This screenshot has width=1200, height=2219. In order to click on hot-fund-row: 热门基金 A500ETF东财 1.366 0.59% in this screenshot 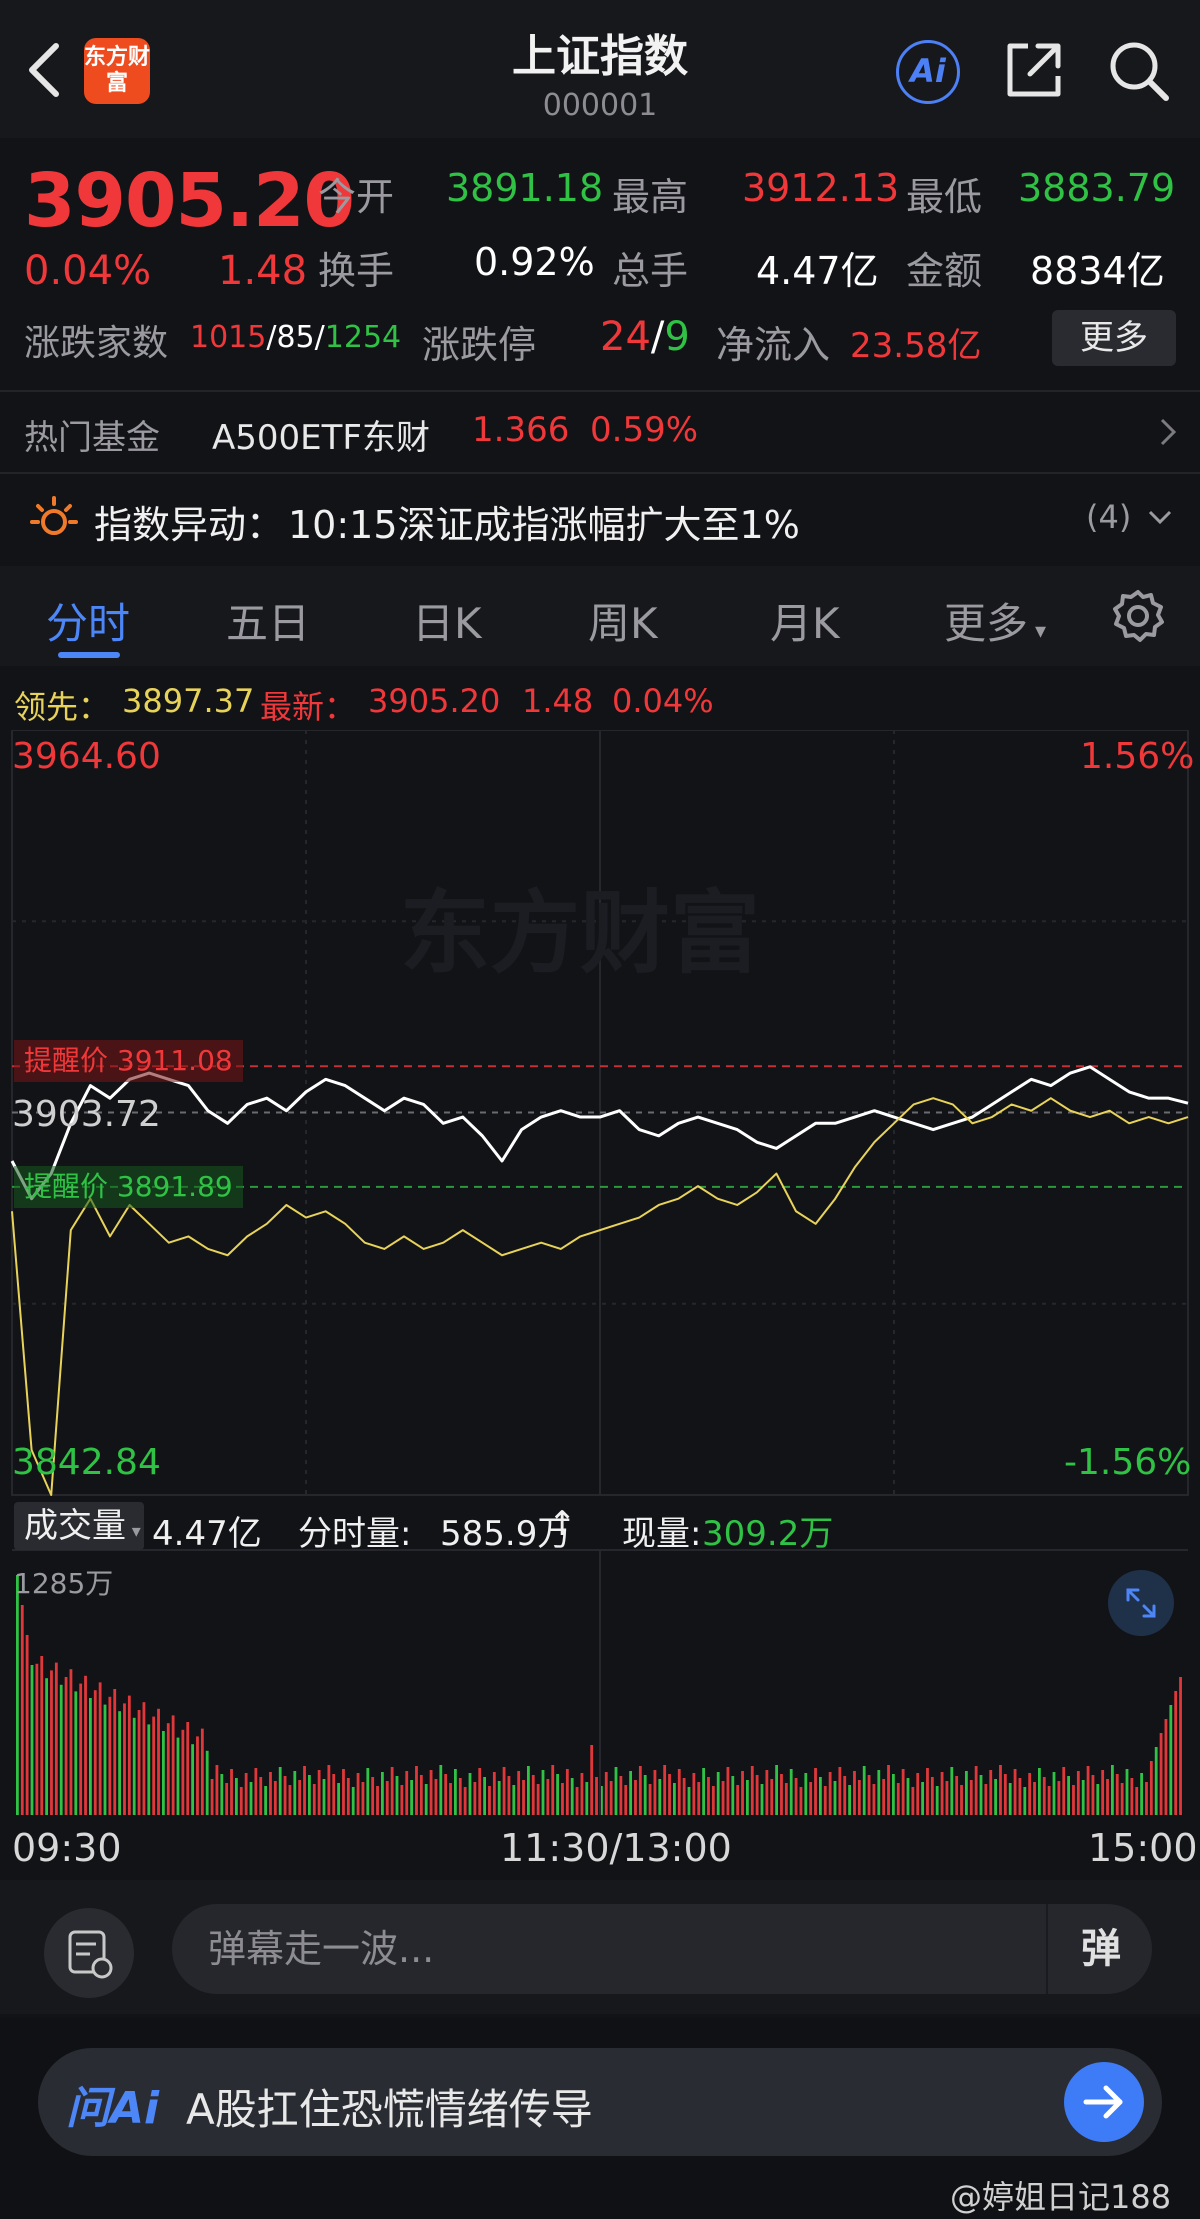, I will do `click(600, 432)`.